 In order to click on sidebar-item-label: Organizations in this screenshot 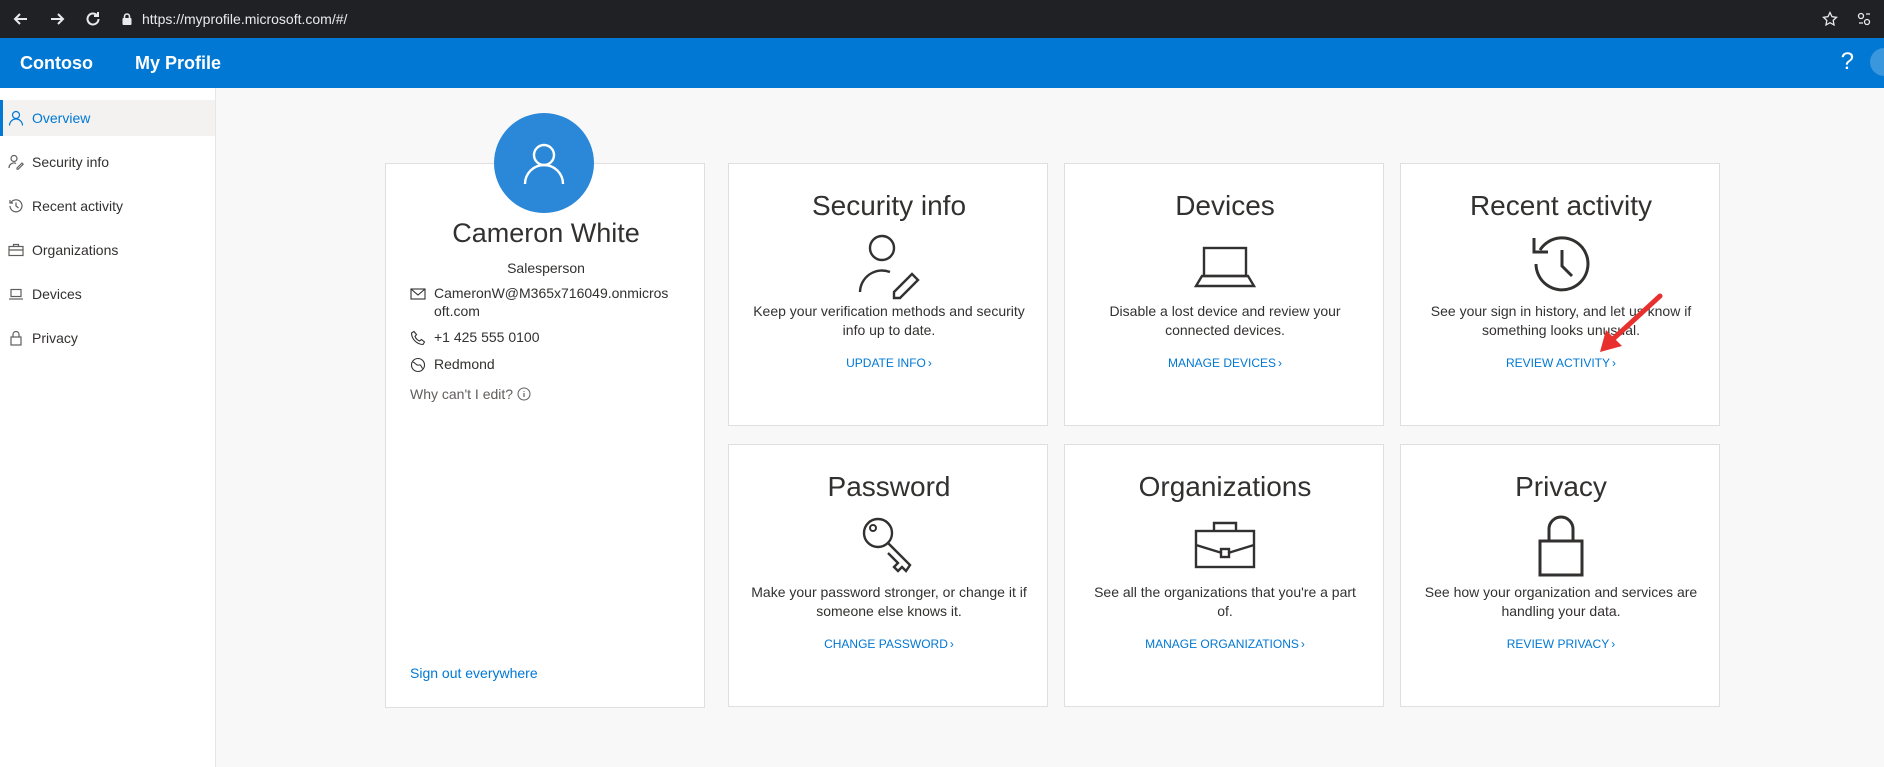, I will do `click(75, 250)`.